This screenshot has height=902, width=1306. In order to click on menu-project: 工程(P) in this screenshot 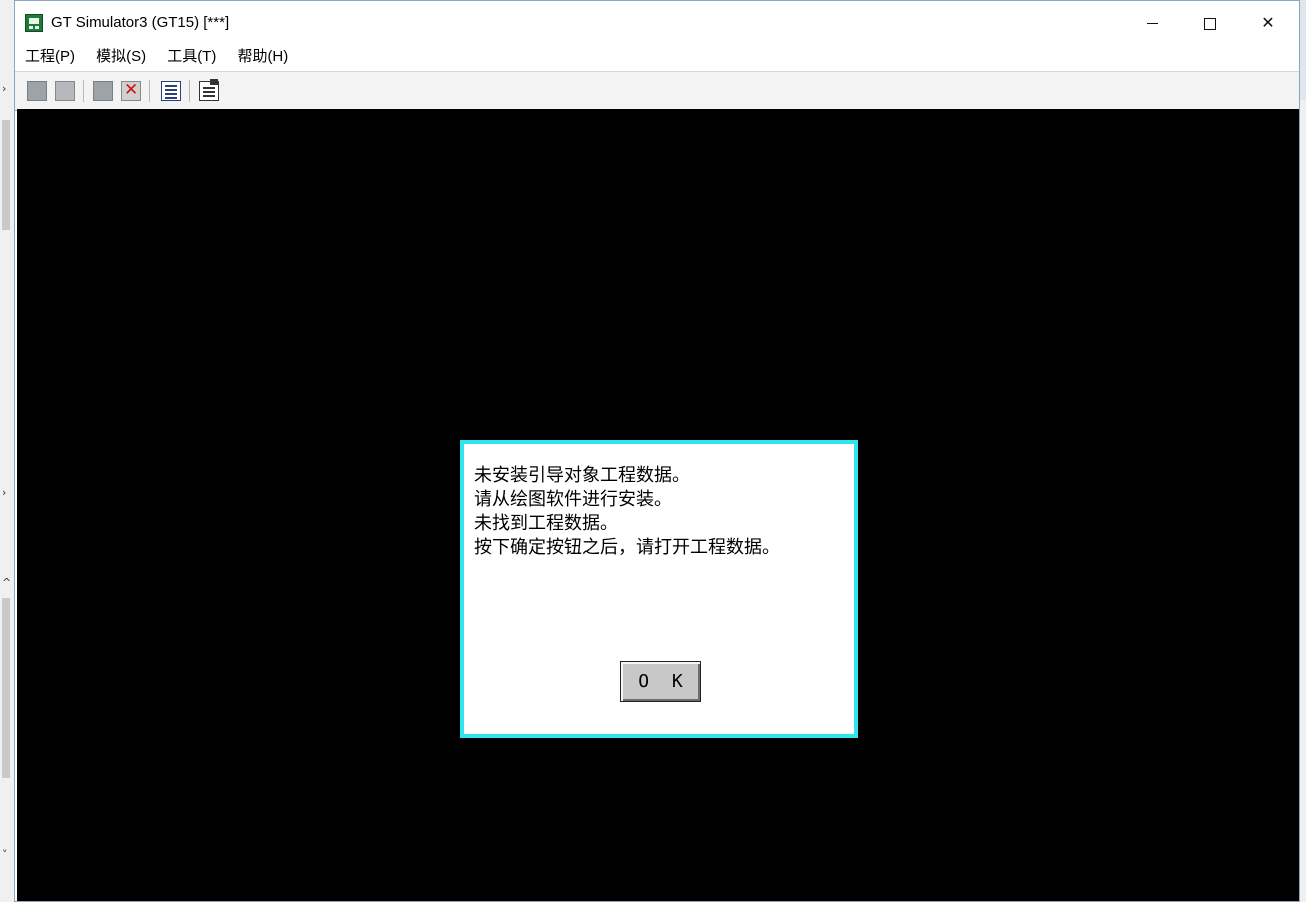, I will do `click(50, 57)`.